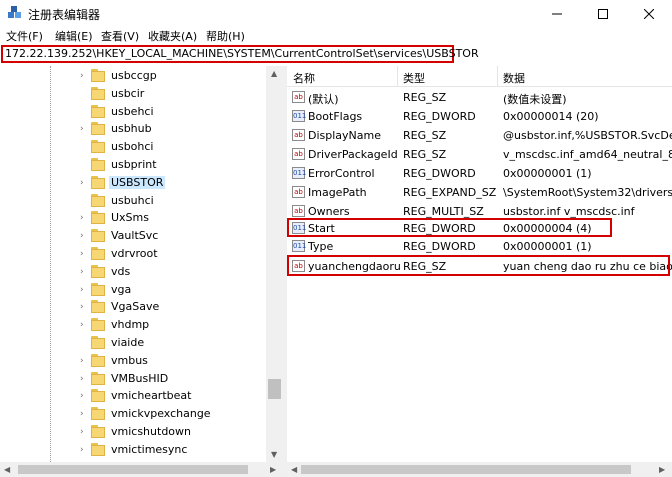 This screenshot has height=477, width=672. I want to click on tree-item: › vga, so click(133, 290).